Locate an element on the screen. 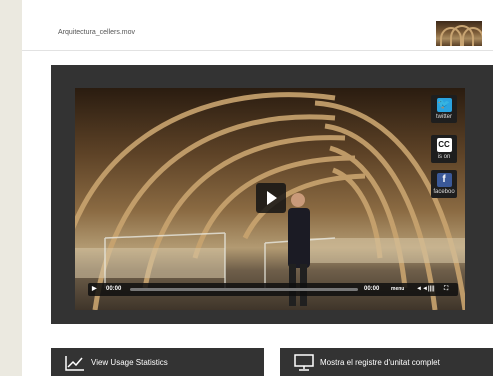 This screenshot has width=493, height=376. chart-icon is located at coordinates (74, 363).